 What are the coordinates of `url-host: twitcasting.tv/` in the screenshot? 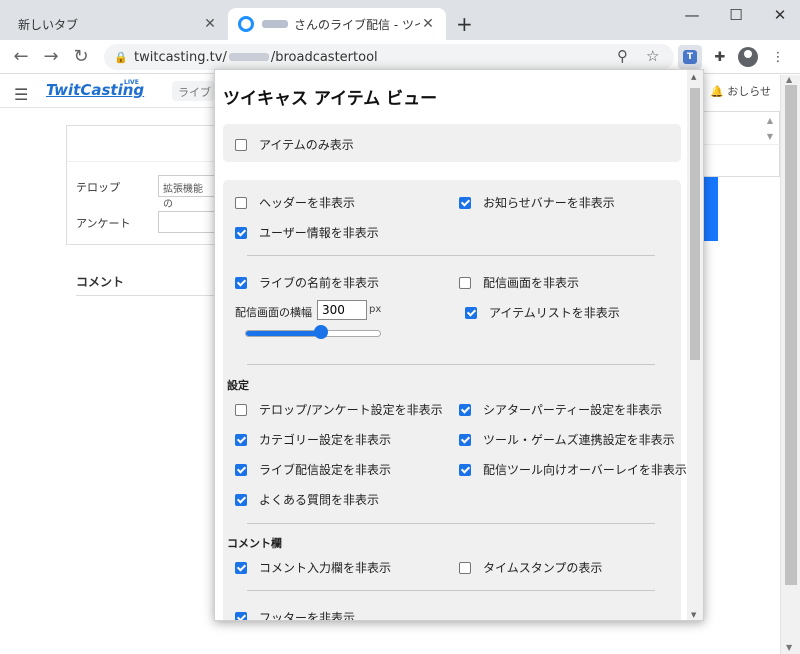 It's located at (180, 57).